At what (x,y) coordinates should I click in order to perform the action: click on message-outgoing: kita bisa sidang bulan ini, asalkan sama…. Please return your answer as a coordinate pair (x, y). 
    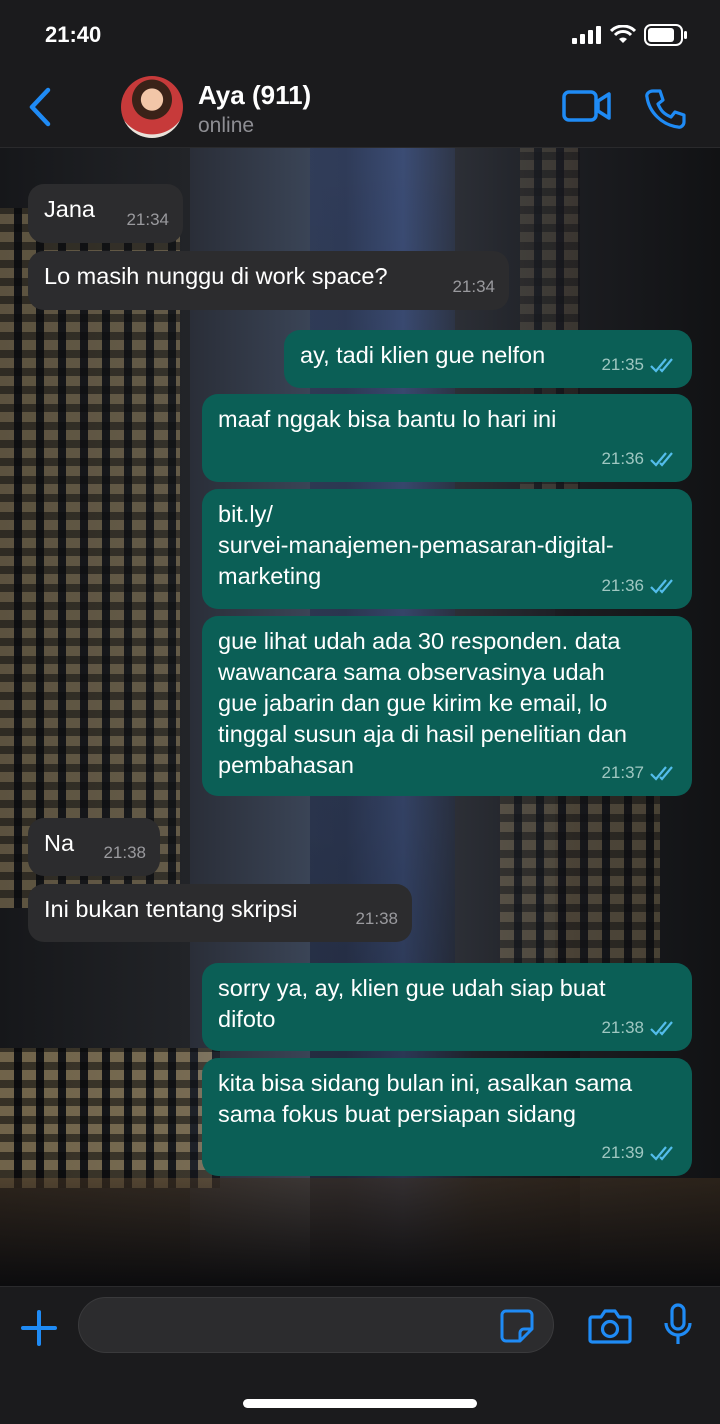
    Looking at the image, I should click on (447, 1117).